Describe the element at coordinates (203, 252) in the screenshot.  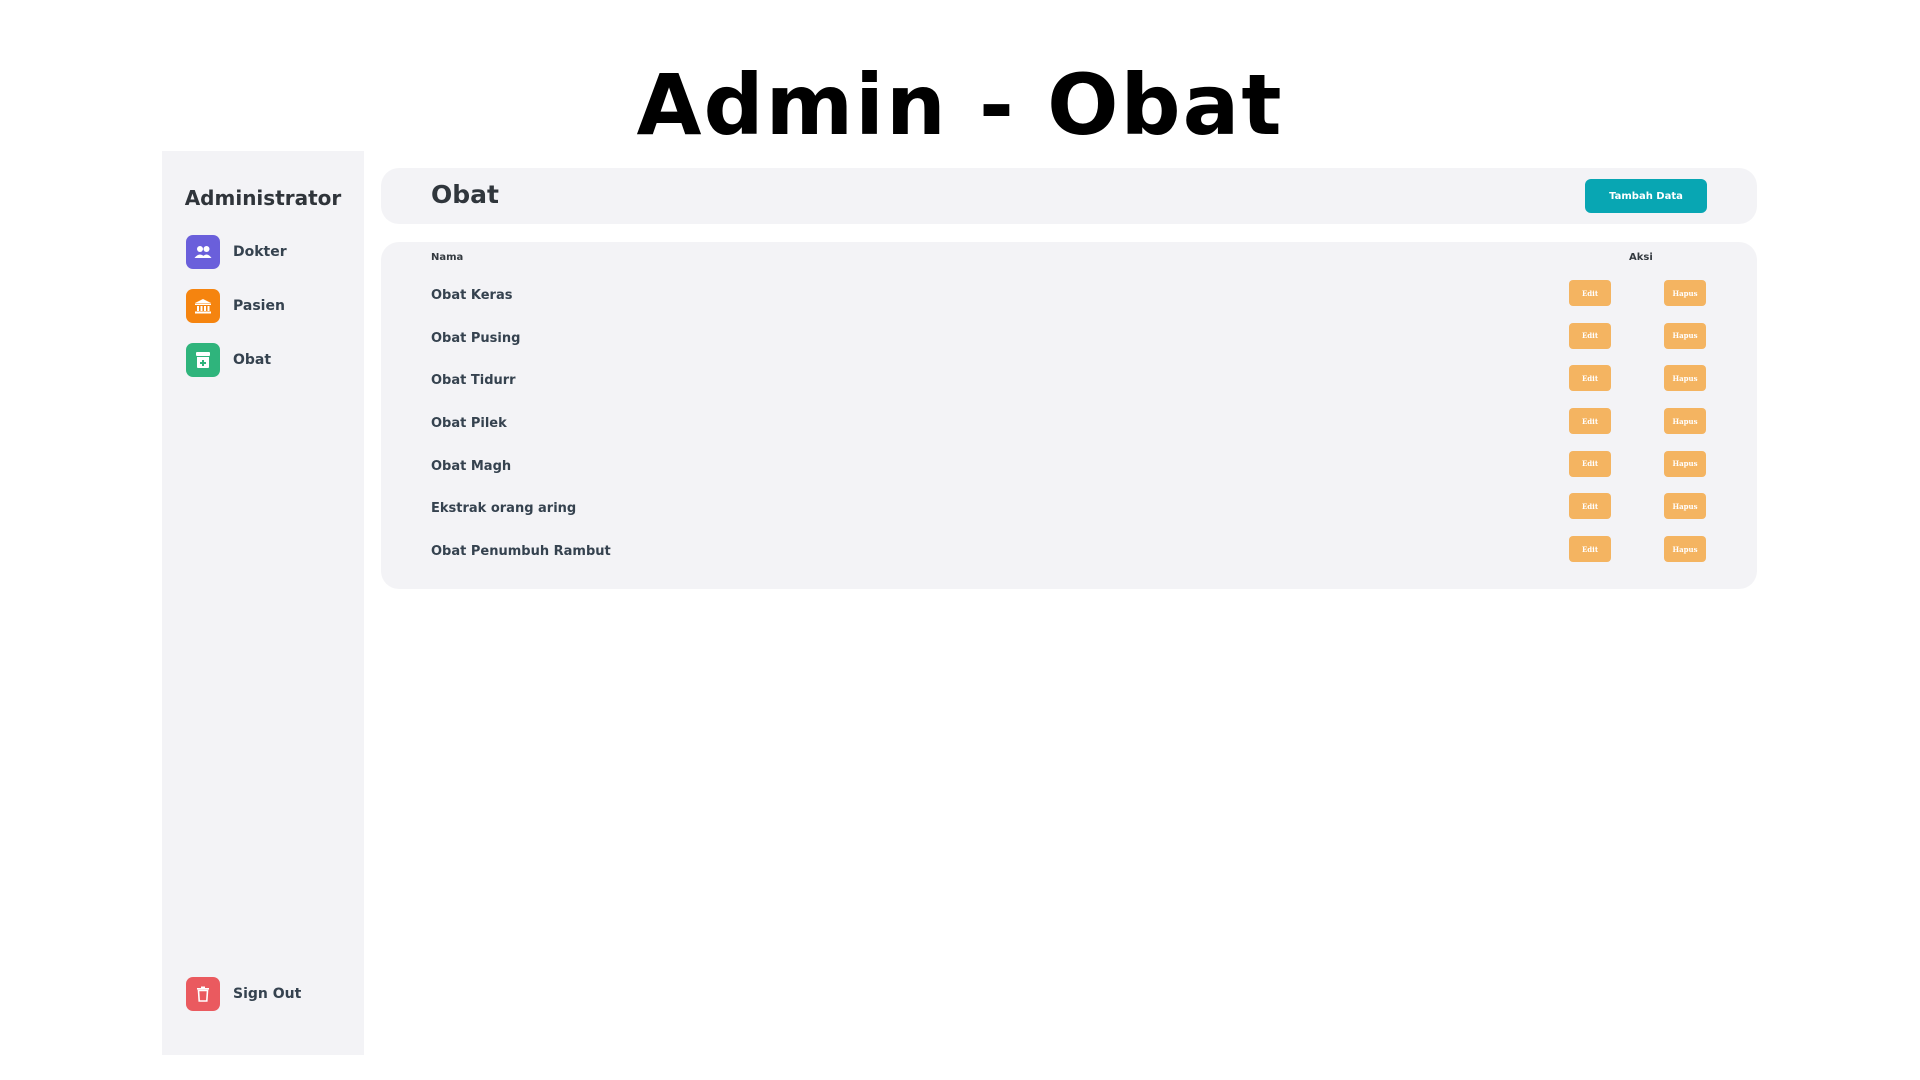
I see `users-icon` at that location.